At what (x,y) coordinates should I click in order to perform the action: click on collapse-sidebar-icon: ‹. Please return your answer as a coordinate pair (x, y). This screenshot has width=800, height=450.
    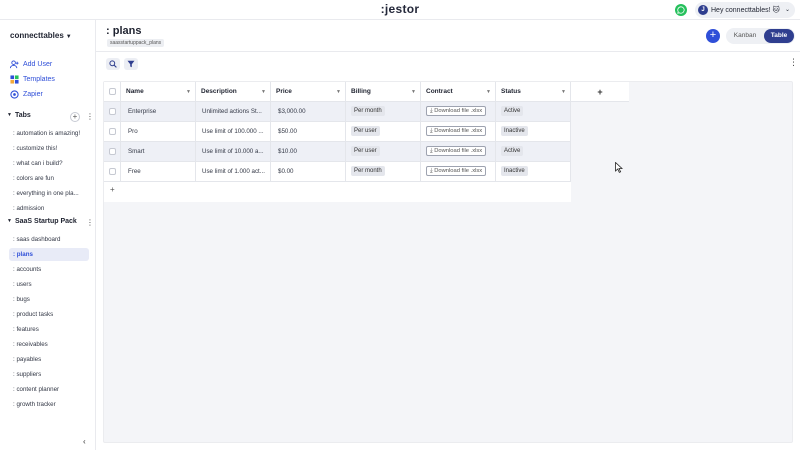
    Looking at the image, I should click on (84, 441).